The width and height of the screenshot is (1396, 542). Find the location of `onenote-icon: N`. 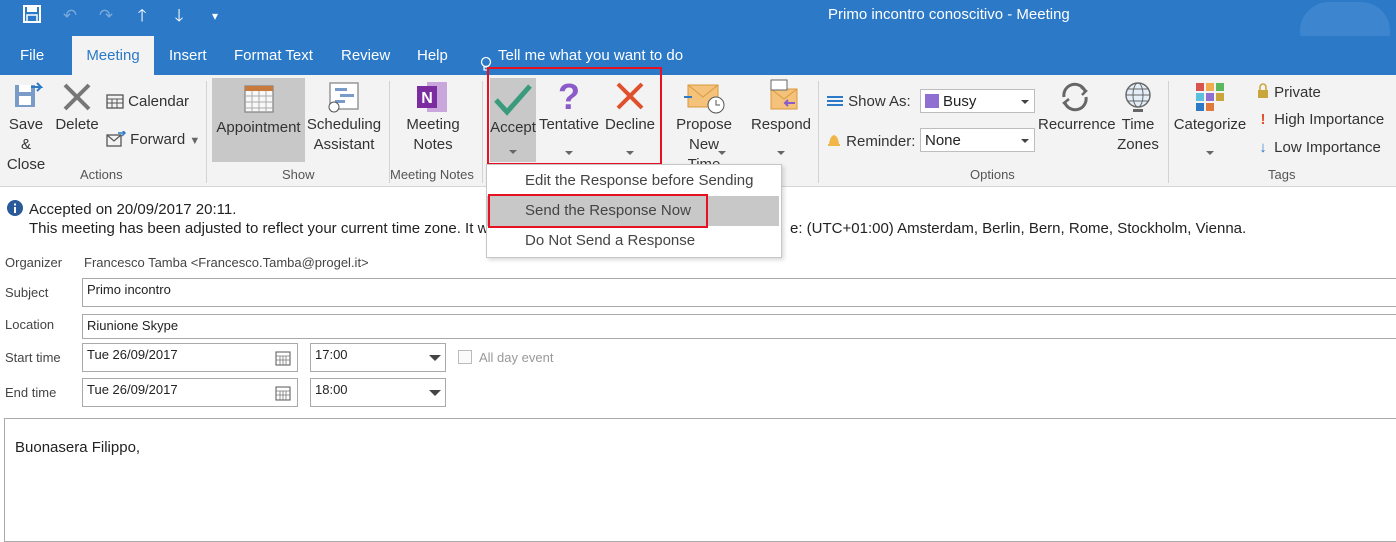

onenote-icon: N is located at coordinates (432, 97).